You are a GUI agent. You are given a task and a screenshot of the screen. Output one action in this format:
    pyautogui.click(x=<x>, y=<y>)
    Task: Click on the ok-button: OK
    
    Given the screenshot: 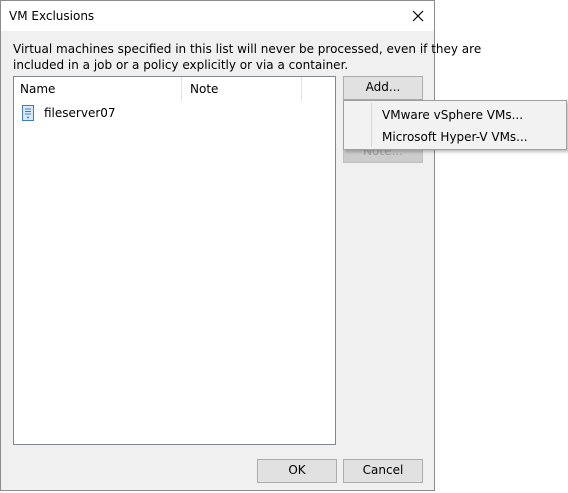 What is the action you would take?
    pyautogui.click(x=297, y=471)
    